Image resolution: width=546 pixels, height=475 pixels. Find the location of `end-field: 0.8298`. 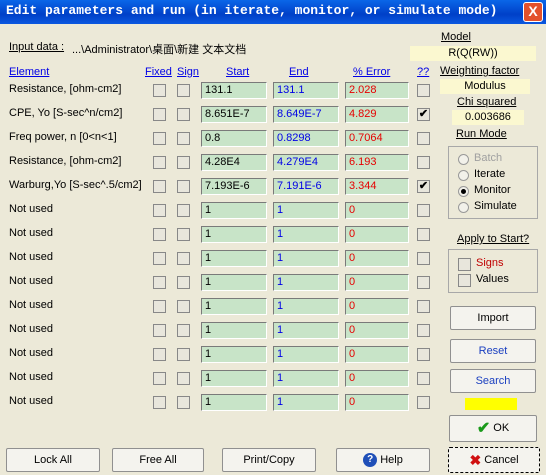

end-field: 0.8298 is located at coordinates (306, 138).